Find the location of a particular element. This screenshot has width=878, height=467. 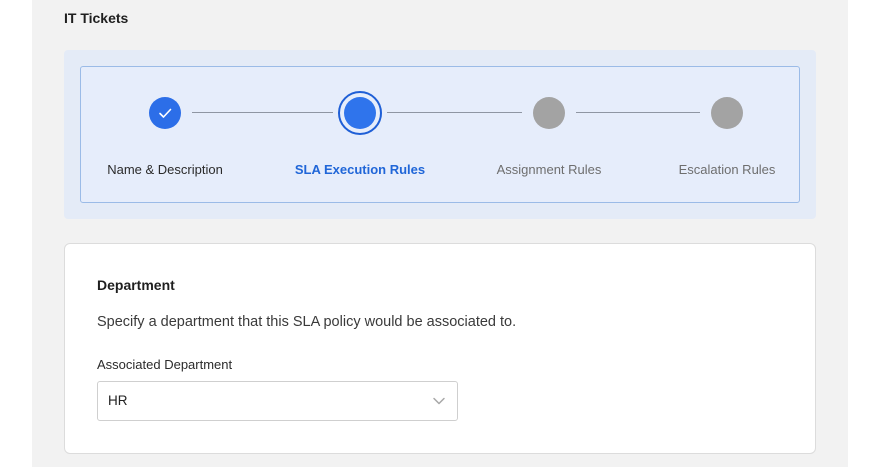

chevron-down-icon is located at coordinates (439, 401).